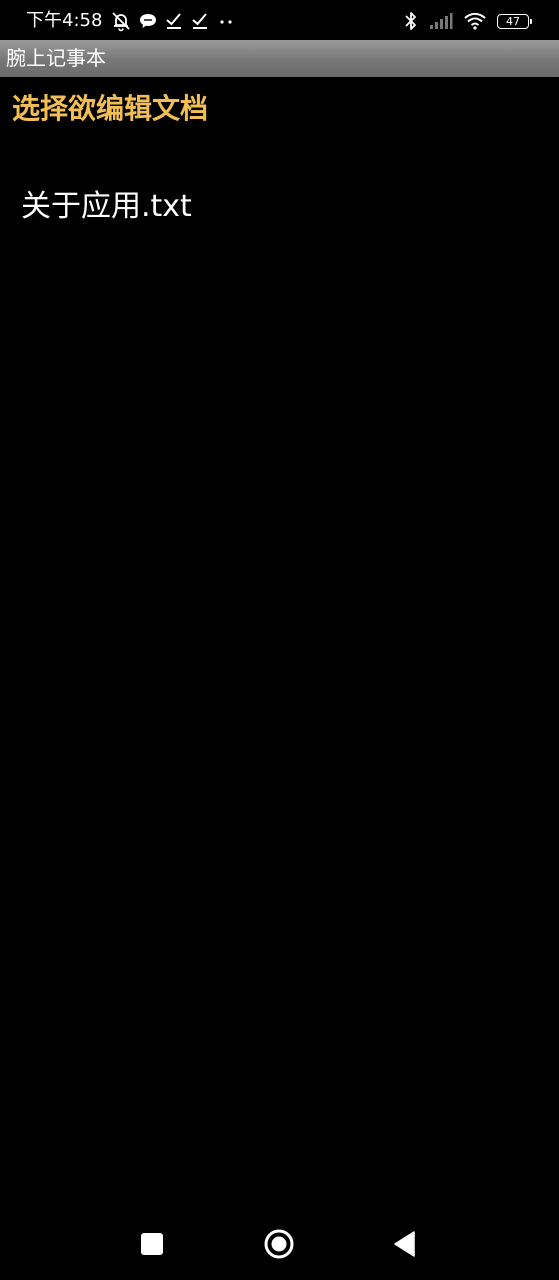  I want to click on home-button, so click(279, 1244).